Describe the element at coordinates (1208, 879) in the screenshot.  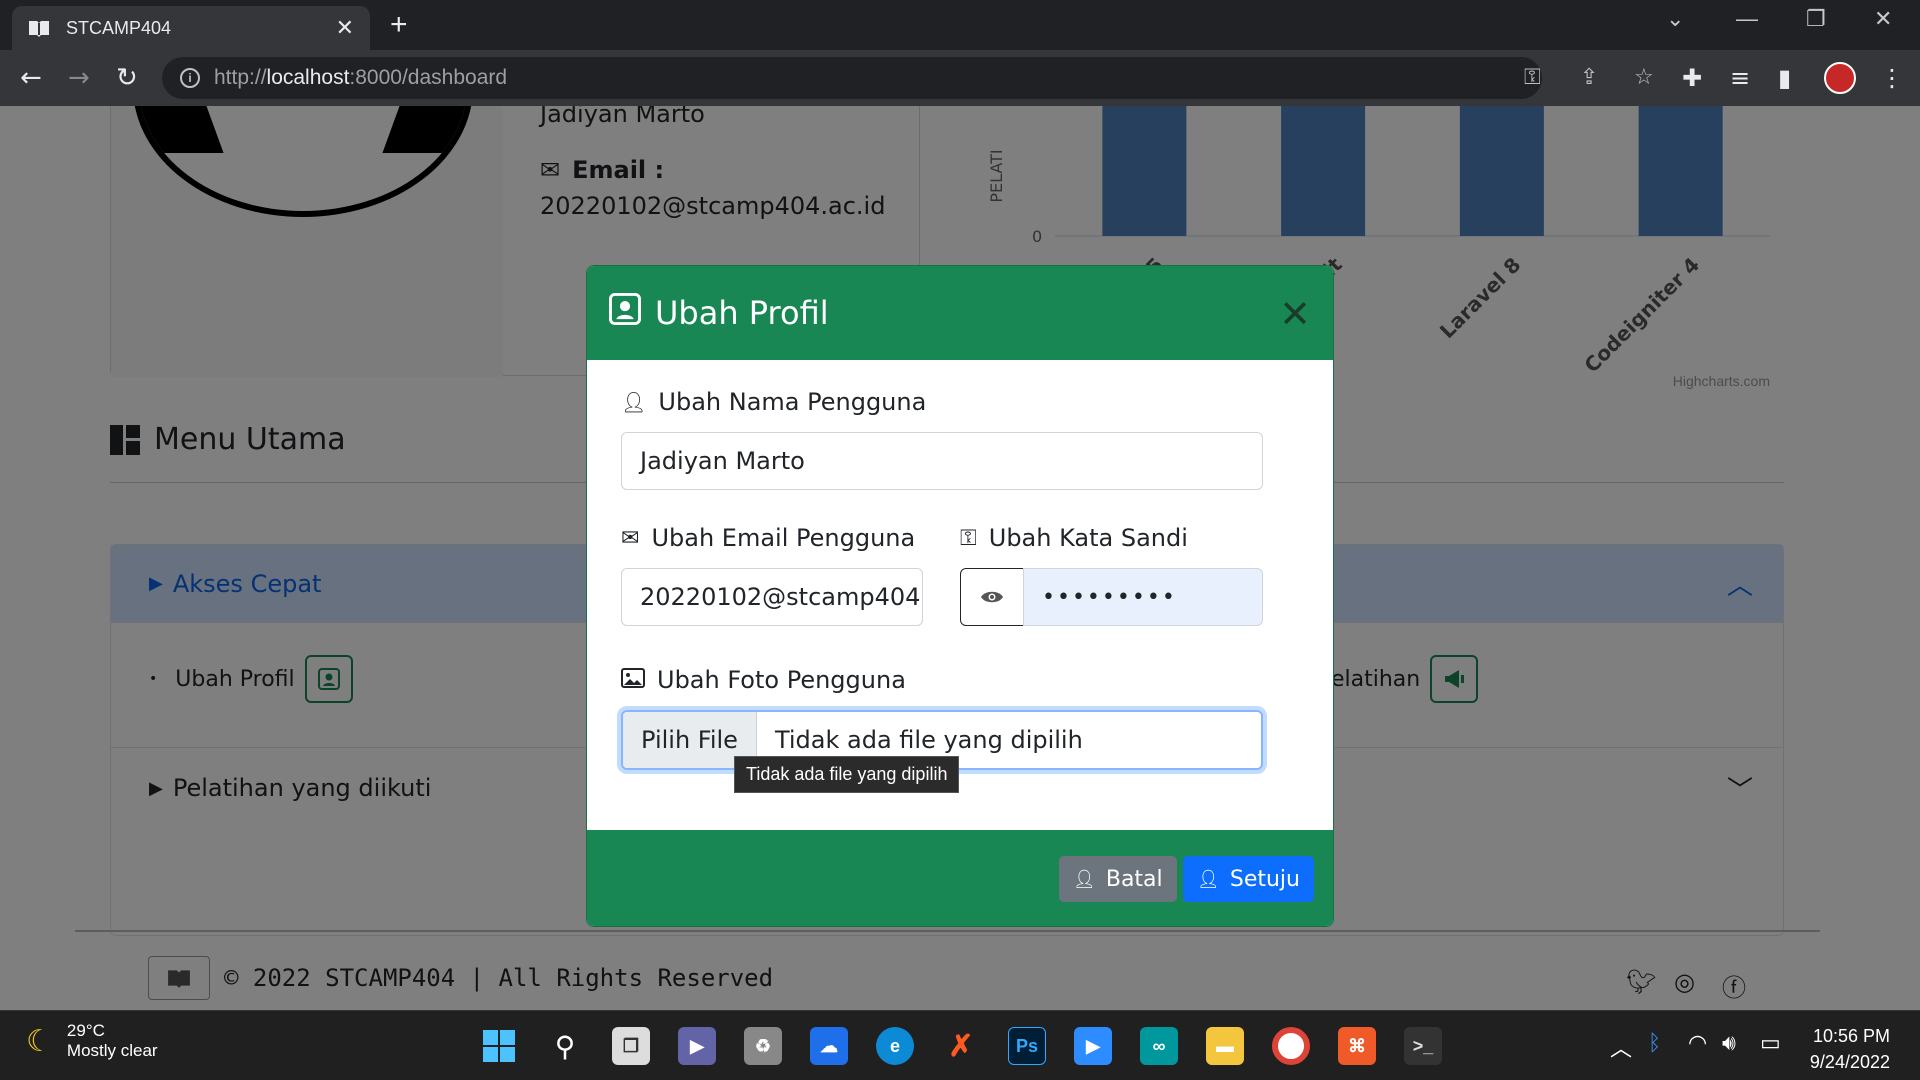
I see `user-check-icon: 👤︎` at that location.